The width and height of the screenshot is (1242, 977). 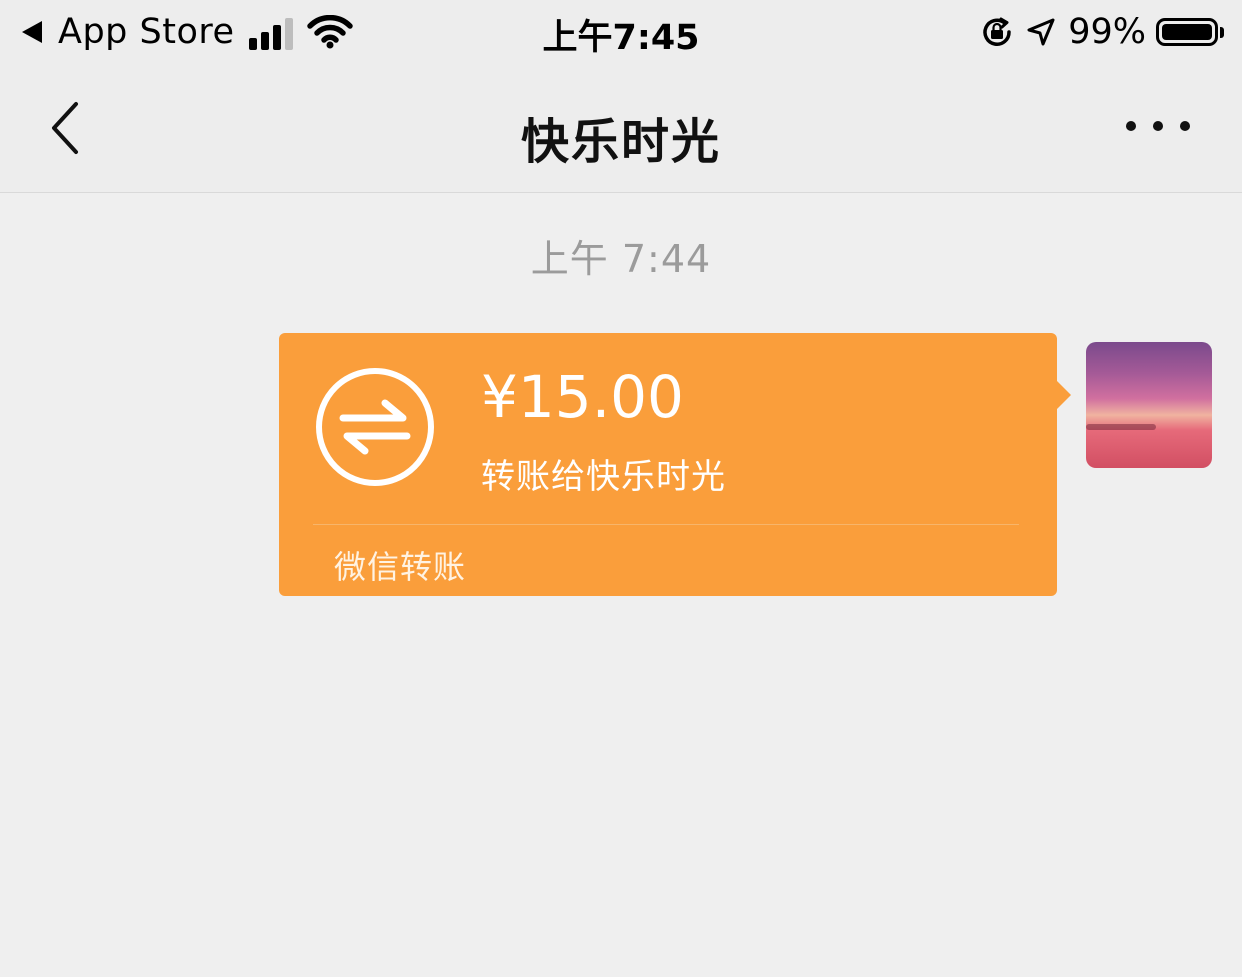 I want to click on status-right: 99%, so click(x=1102, y=32).